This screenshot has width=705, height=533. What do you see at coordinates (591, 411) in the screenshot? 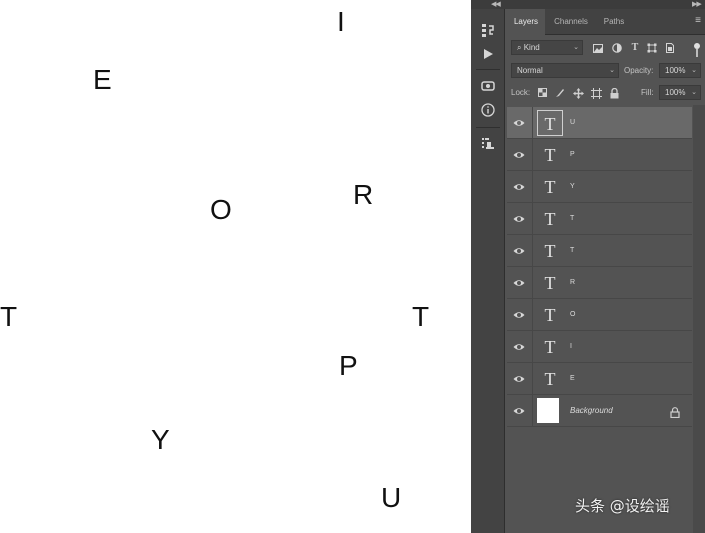
I see `layer-name: Background` at bounding box center [591, 411].